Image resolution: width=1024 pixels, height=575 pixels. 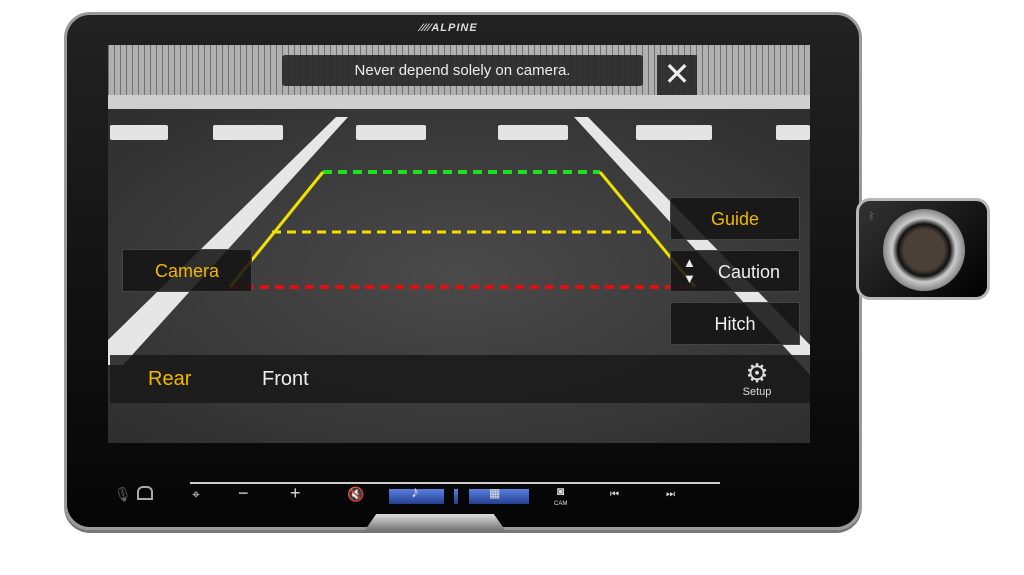 What do you see at coordinates (196, 494) in the screenshot?
I see `navigation-icon: ⌖` at bounding box center [196, 494].